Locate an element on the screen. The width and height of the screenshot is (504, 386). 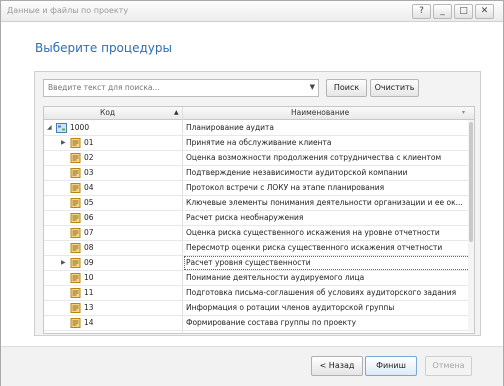
cell-code: 06 is located at coordinates (89, 217).